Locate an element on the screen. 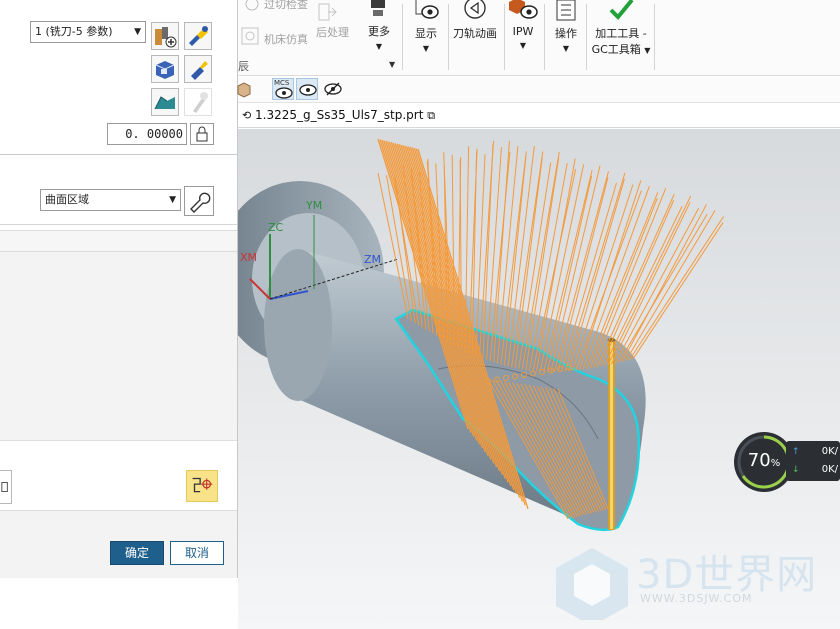 This screenshot has width=840, height=629. edit-tool-button is located at coordinates (198, 36).